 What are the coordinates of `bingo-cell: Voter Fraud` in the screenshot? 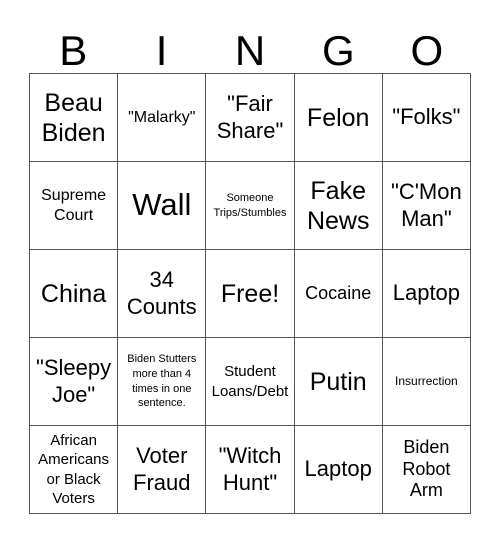 It's located at (162, 470).